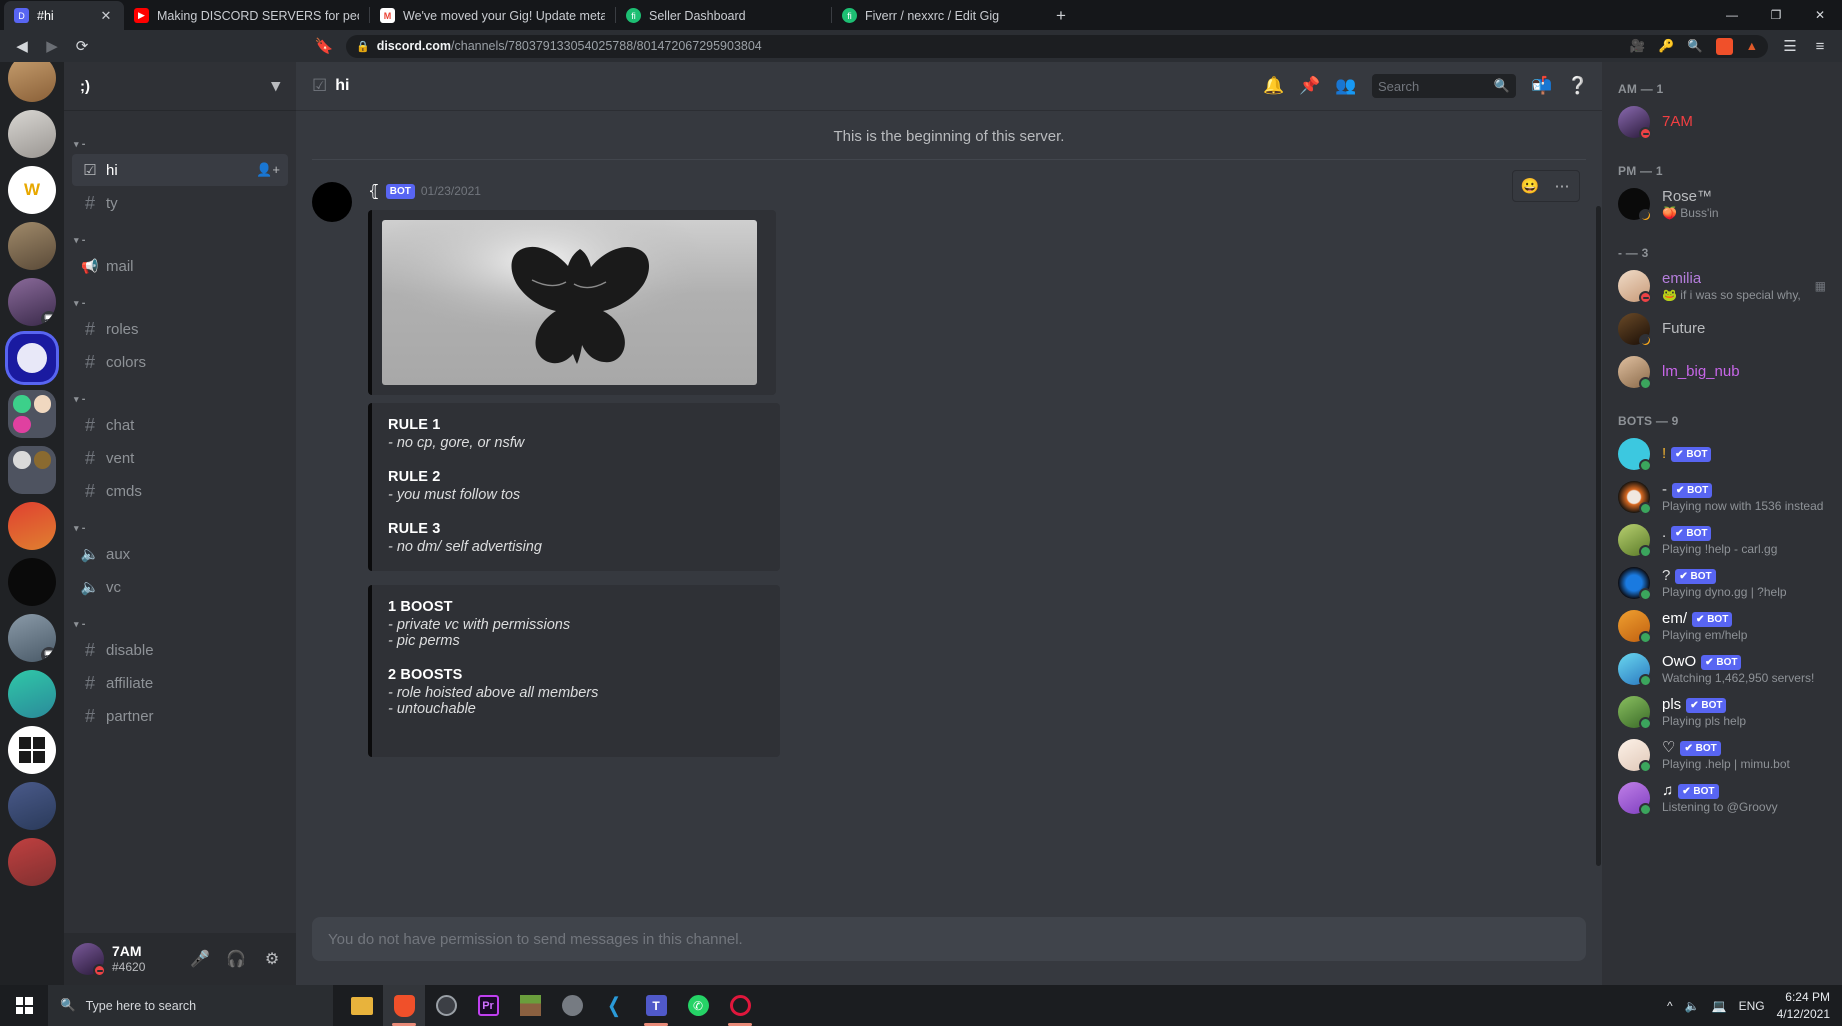 This screenshot has height=1026, width=1842. Describe the element at coordinates (572, 1005) in the screenshot. I see `taskbar-unknown-app-icon` at that location.